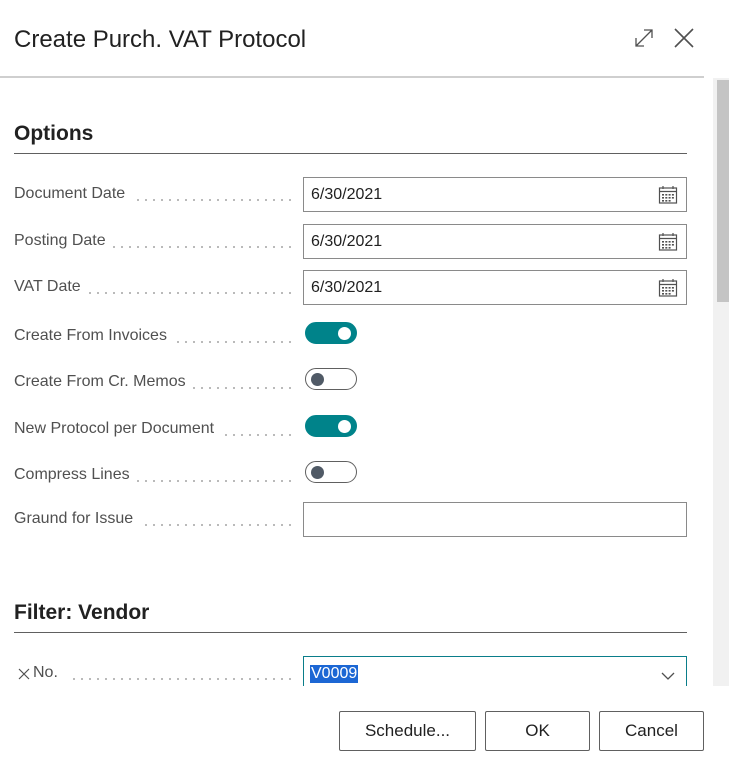 Image resolution: width=729 pixels, height=781 pixels. I want to click on compress-lines-label: Compress Lines, so click(75, 475).